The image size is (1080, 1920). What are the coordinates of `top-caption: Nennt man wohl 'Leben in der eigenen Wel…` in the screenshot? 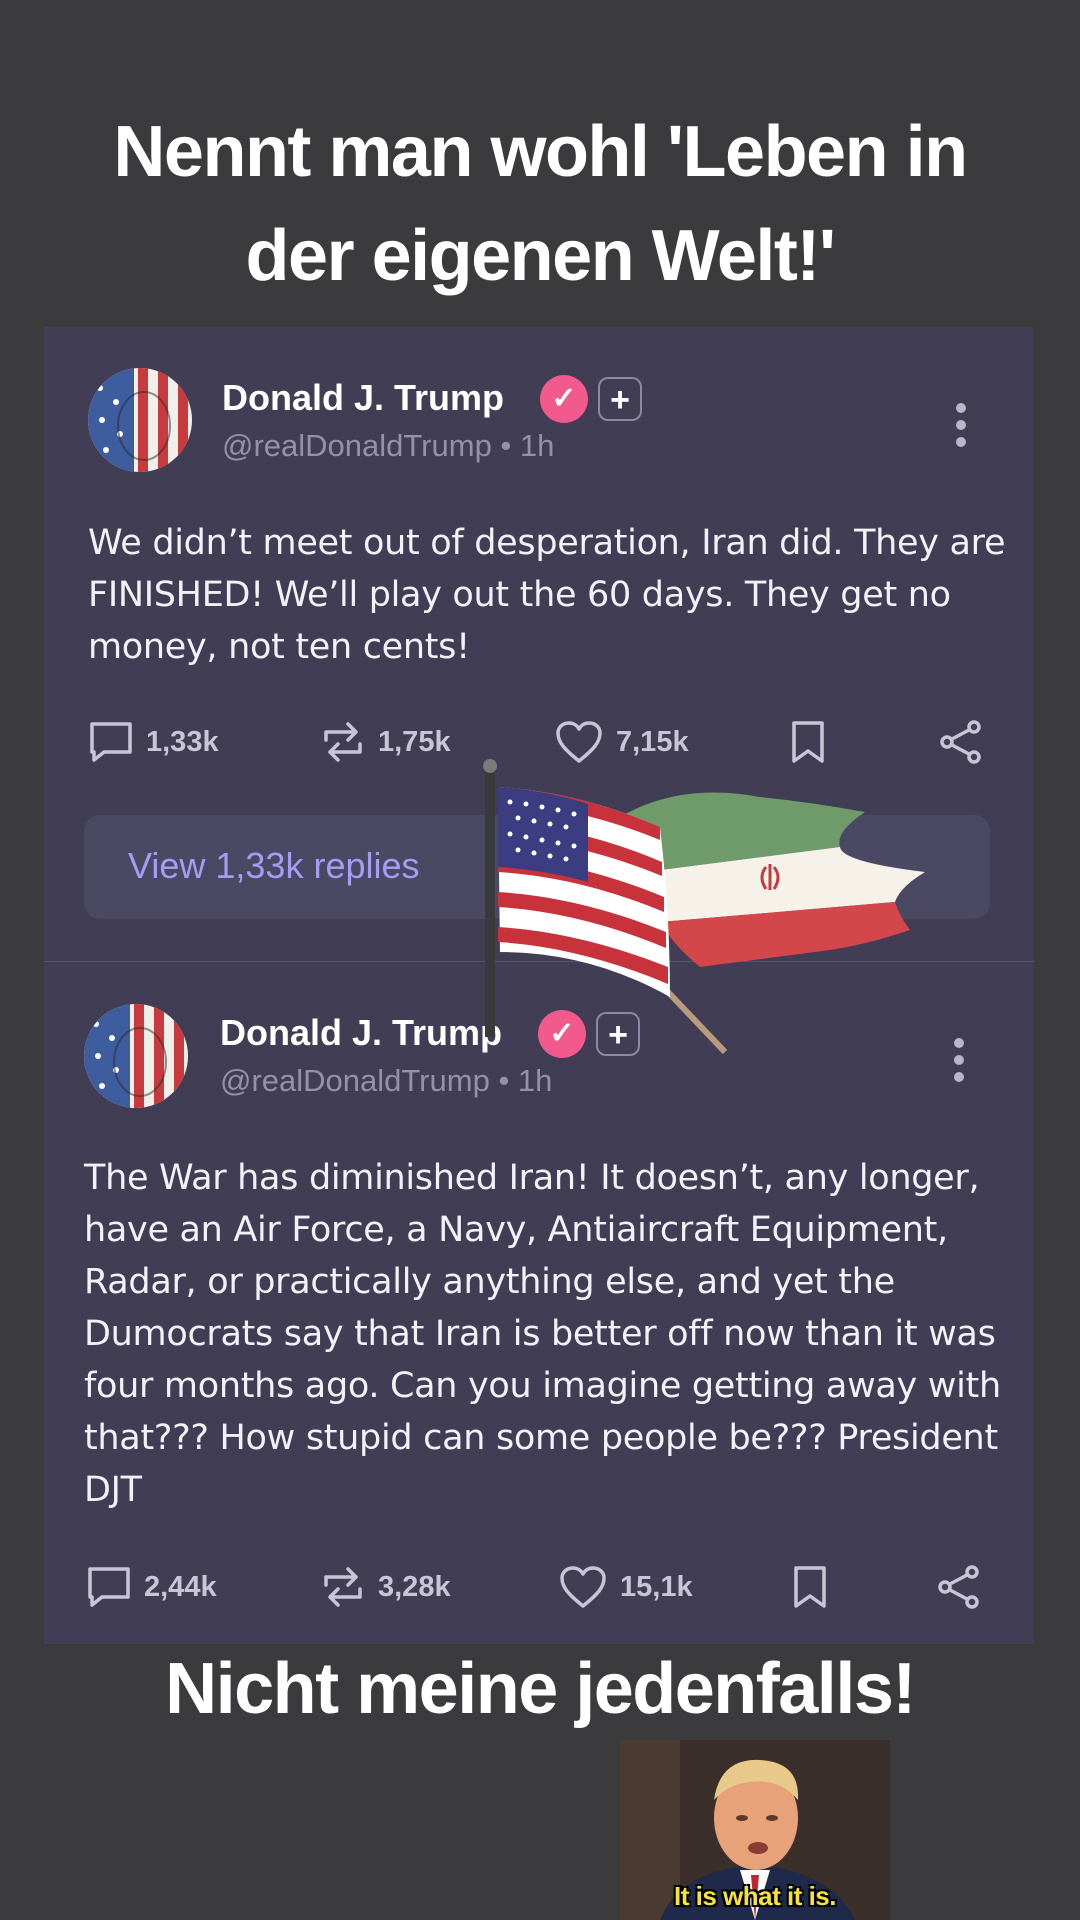 It's located at (540, 204).